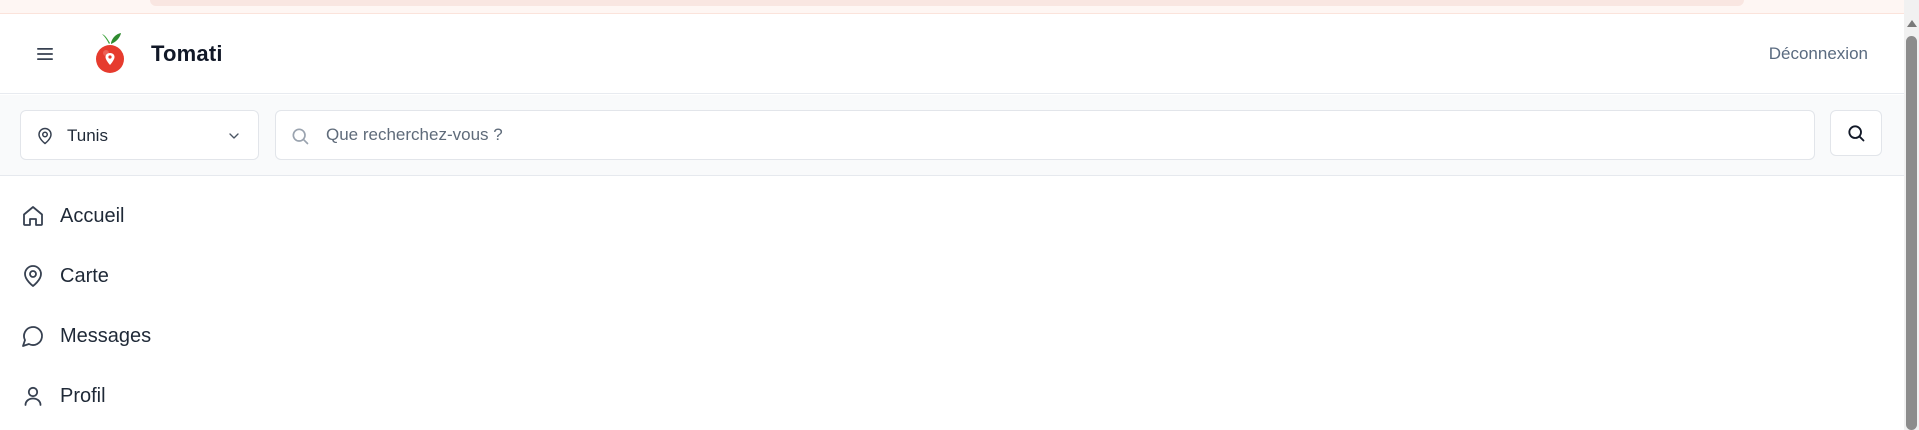 Image resolution: width=1919 pixels, height=430 pixels. Describe the element at coordinates (1061, 135) in the screenshot. I see `search-input` at that location.